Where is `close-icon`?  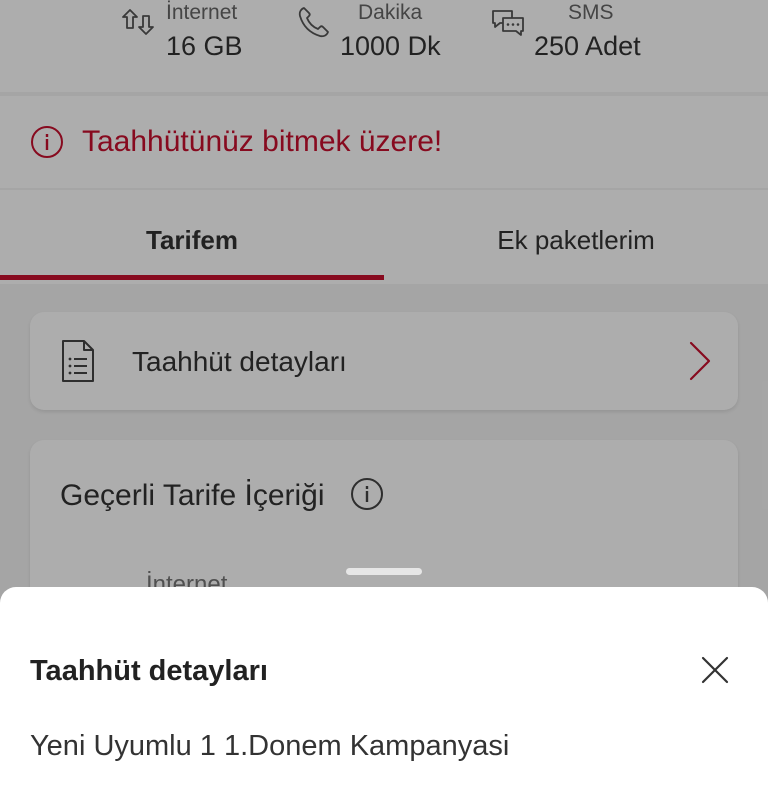 close-icon is located at coordinates (715, 670).